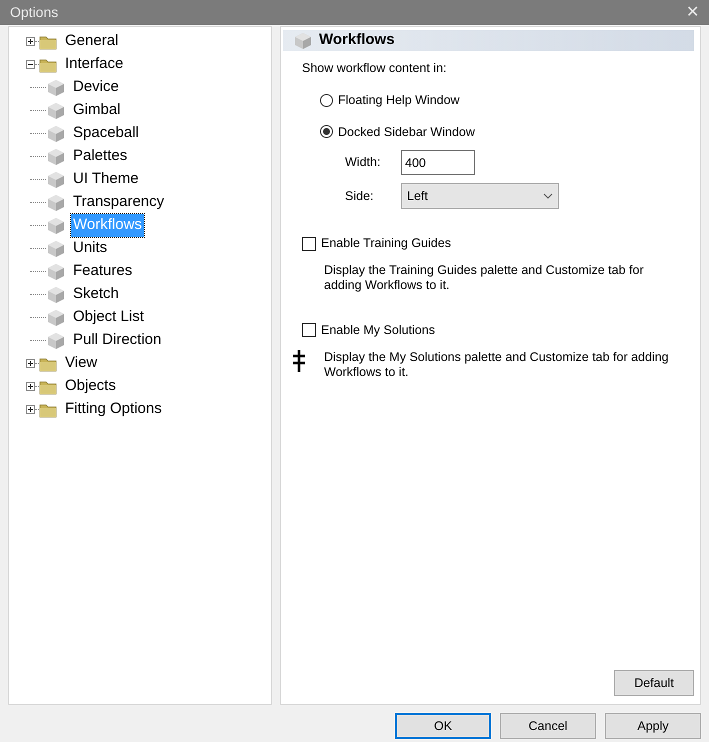  What do you see at coordinates (113, 409) in the screenshot?
I see `tree-item: Fitting Options` at bounding box center [113, 409].